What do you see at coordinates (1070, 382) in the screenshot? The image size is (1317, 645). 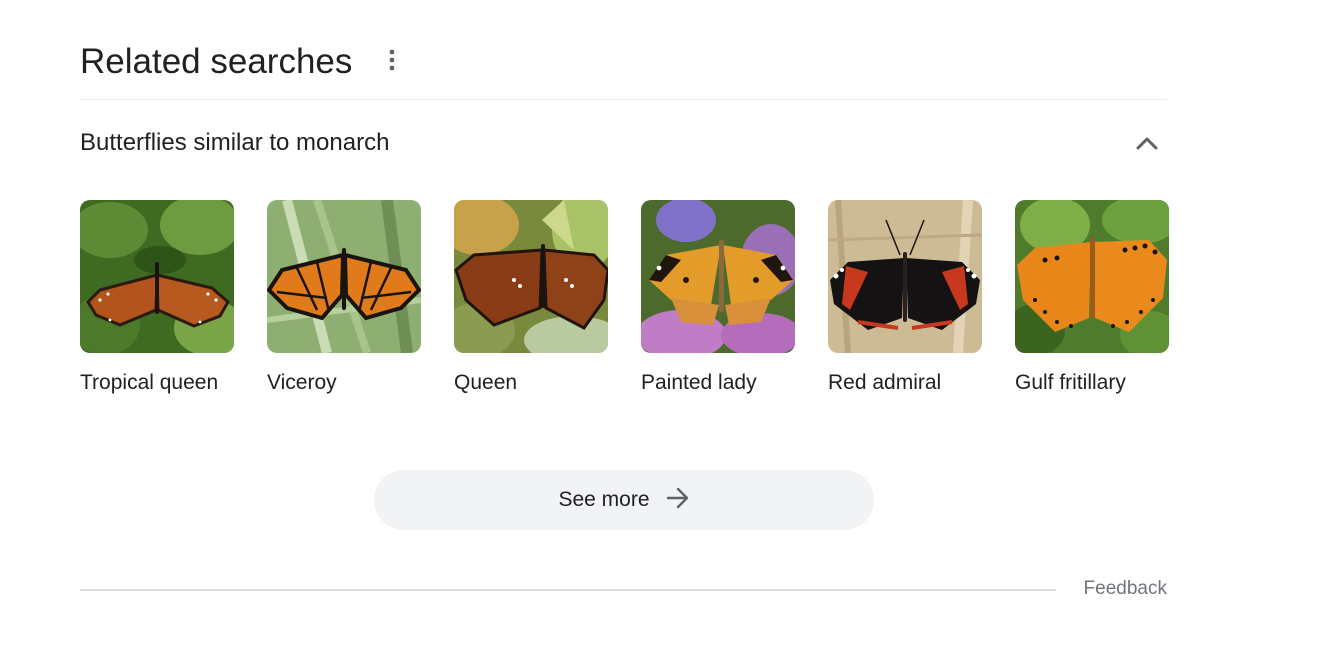 I see `card-label: Gulf fritillary` at bounding box center [1070, 382].